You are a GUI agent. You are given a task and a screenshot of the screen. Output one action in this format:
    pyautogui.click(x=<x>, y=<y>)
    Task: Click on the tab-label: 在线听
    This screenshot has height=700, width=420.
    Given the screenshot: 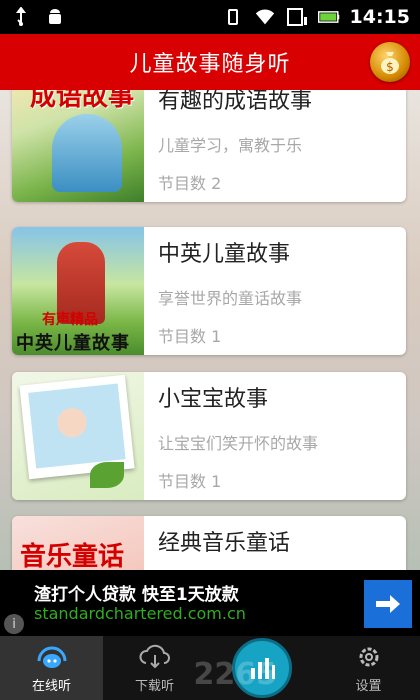 What is the action you would take?
    pyautogui.click(x=51, y=686)
    